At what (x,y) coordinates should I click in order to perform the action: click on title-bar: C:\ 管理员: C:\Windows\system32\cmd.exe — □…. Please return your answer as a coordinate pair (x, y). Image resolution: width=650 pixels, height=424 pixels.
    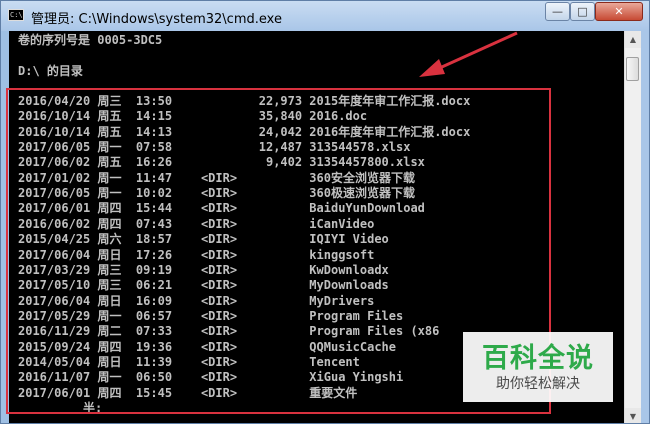
    Looking at the image, I should click on (325, 16).